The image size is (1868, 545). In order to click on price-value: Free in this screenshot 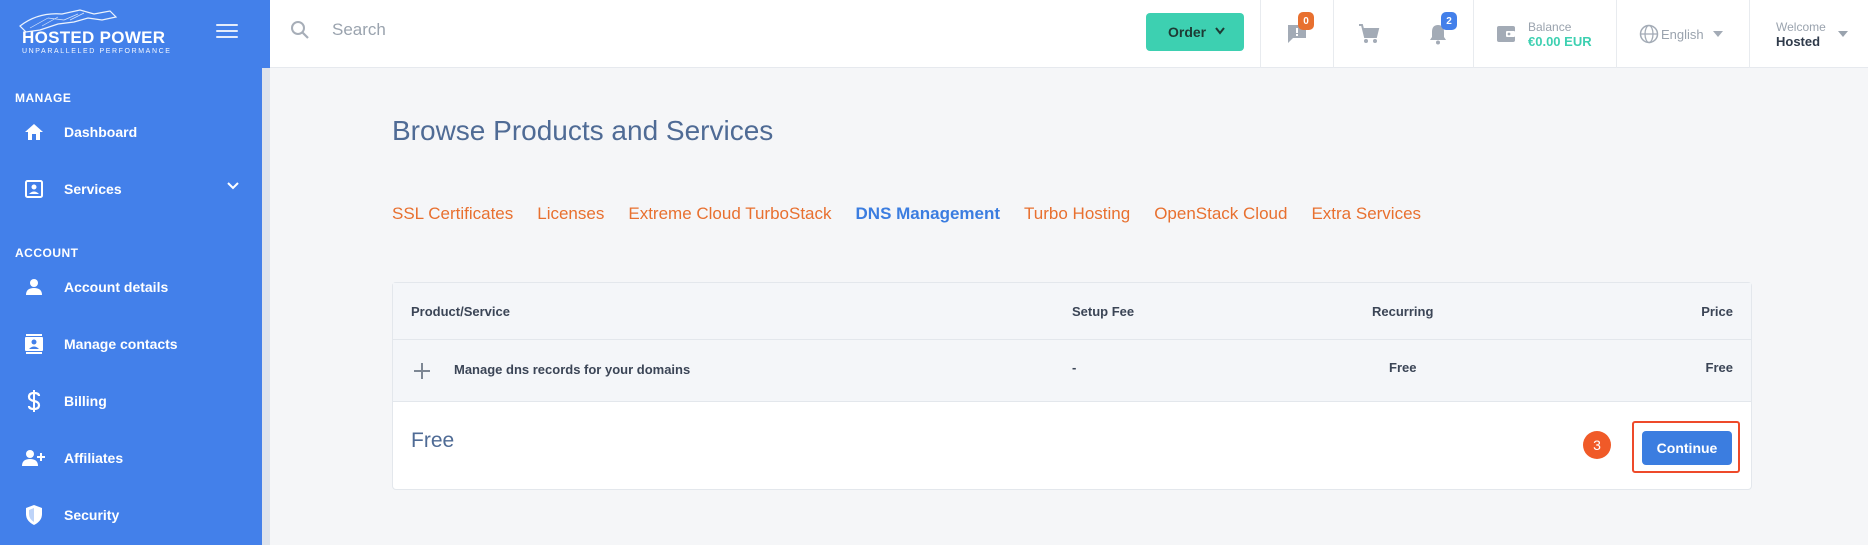, I will do `click(1719, 367)`.